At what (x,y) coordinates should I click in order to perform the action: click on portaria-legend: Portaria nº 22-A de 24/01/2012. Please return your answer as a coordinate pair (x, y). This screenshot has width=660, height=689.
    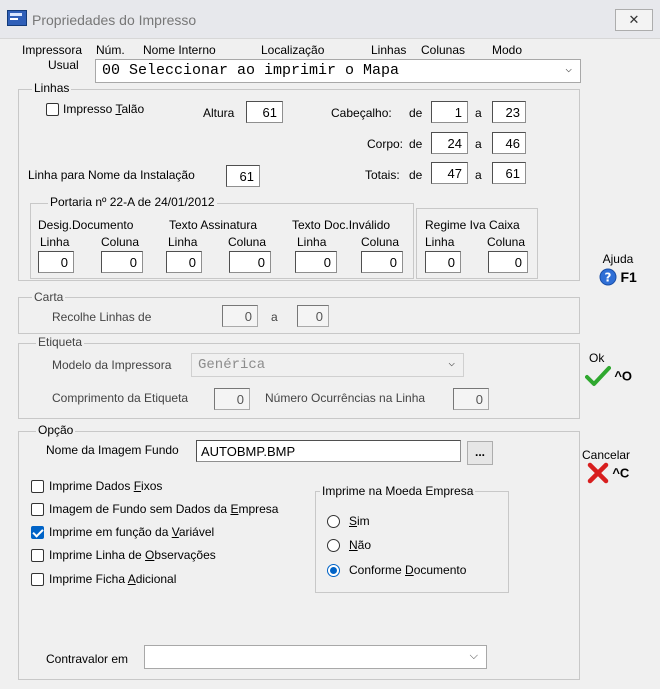
    Looking at the image, I should click on (132, 202).